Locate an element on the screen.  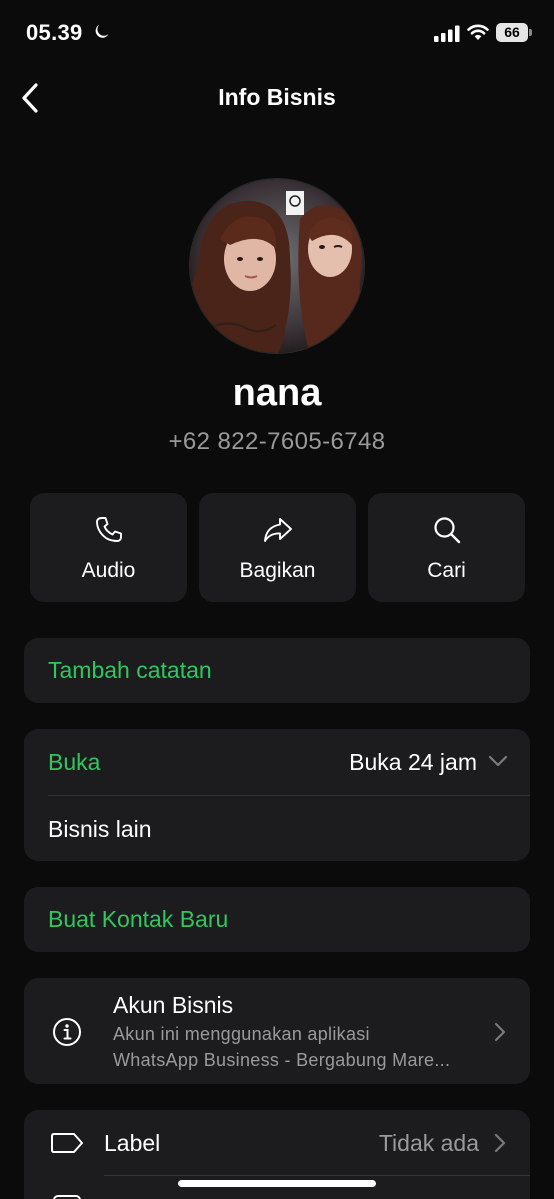
create-contact-card: Buat Kontak Baru is located at coordinates (277, 919).